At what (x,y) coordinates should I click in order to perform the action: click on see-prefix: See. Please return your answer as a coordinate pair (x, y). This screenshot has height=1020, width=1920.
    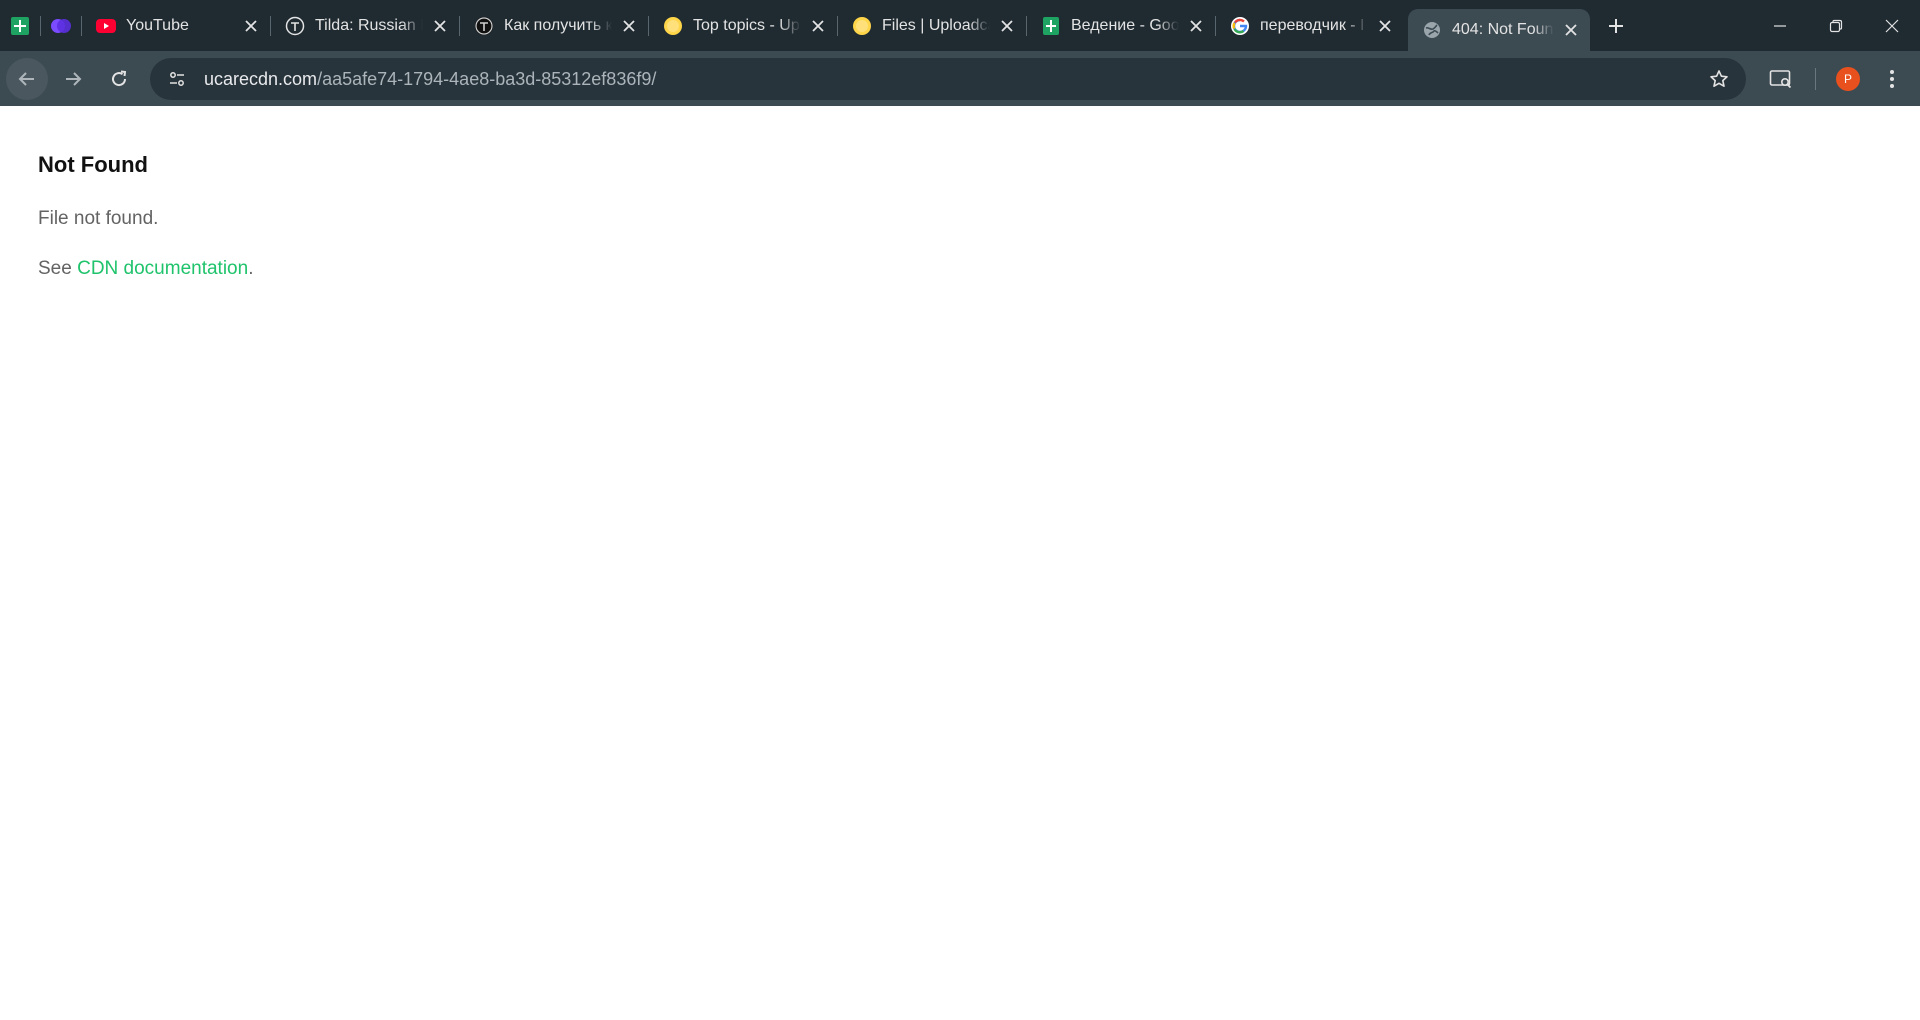
    Looking at the image, I should click on (58, 268).